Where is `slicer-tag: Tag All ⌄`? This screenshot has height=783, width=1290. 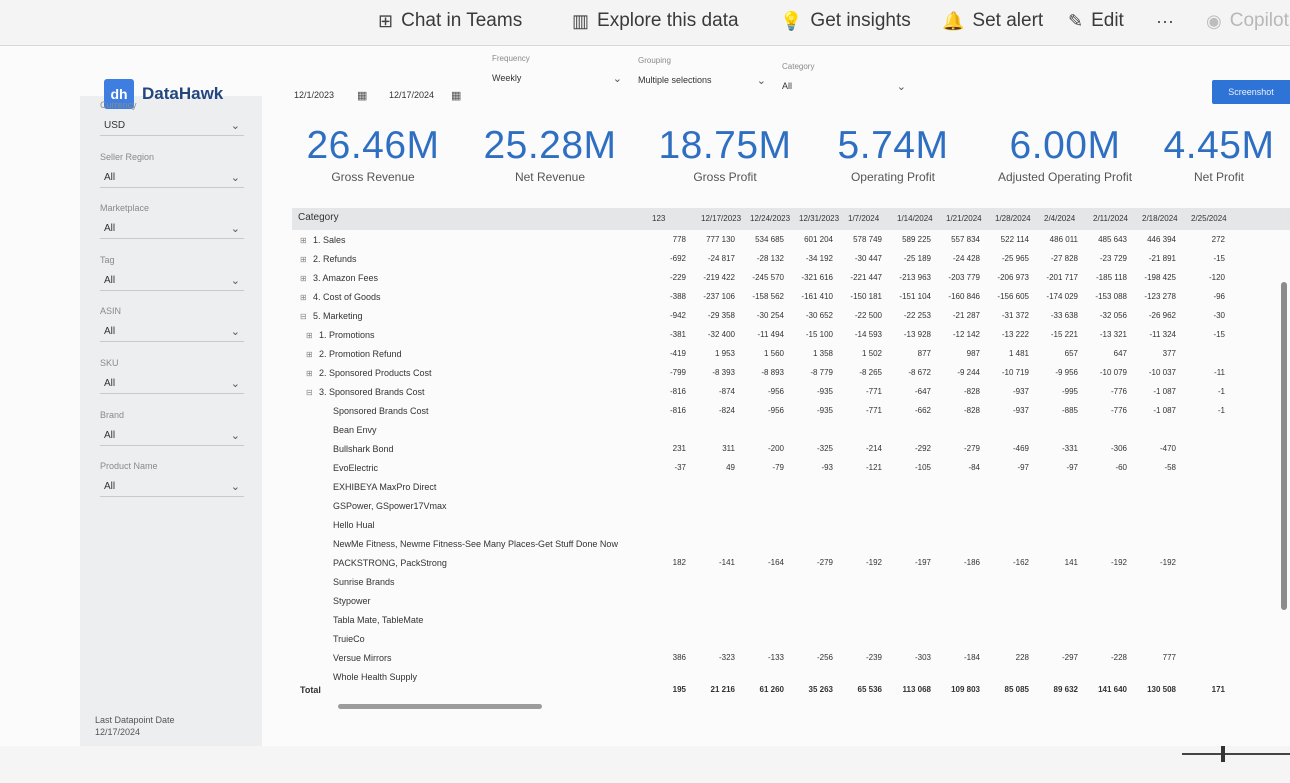 slicer-tag: Tag All ⌄ is located at coordinates (172, 273).